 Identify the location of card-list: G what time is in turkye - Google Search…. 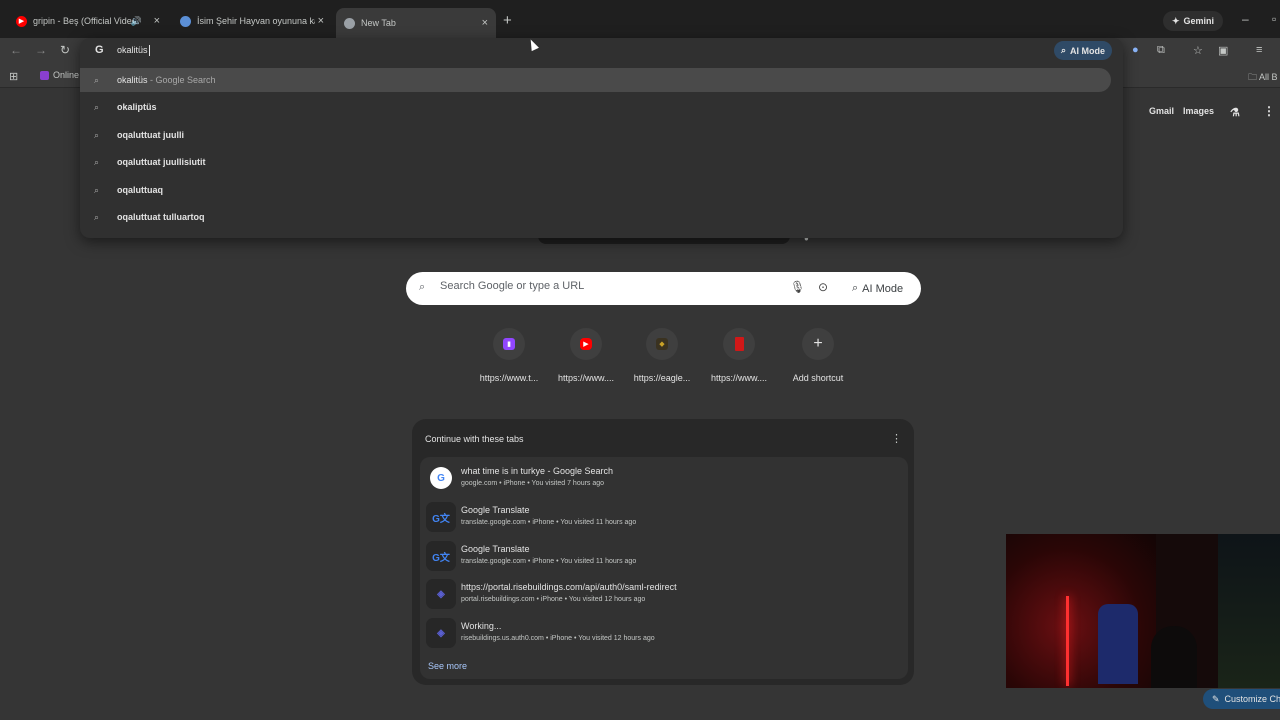
(664, 568).